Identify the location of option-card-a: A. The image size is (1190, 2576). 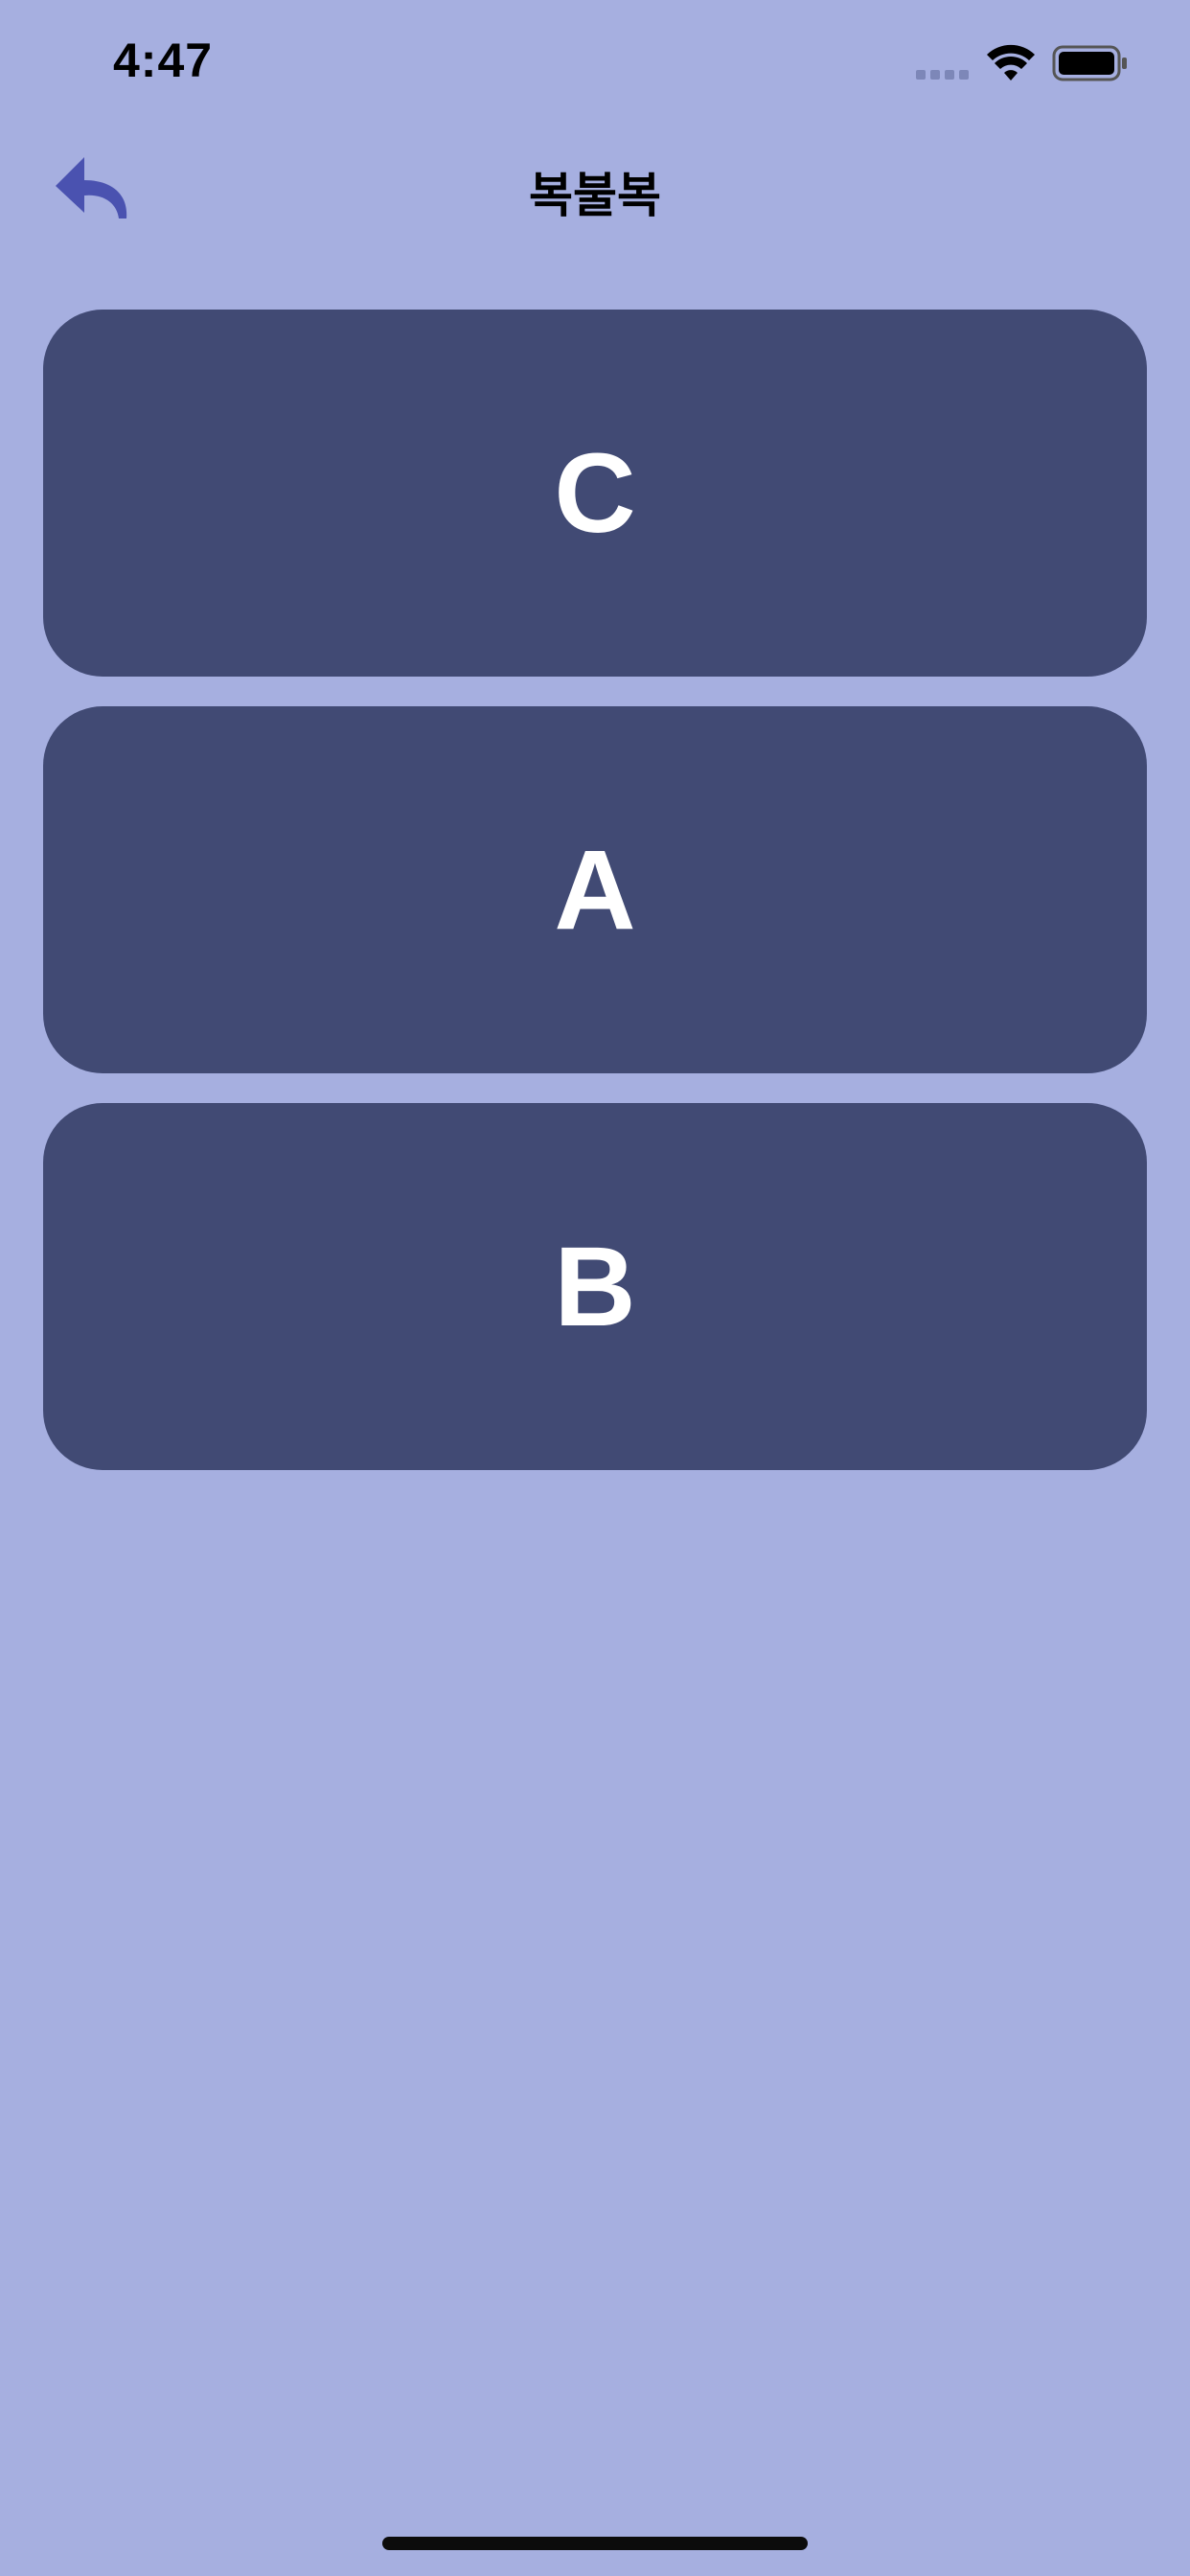
(595, 889).